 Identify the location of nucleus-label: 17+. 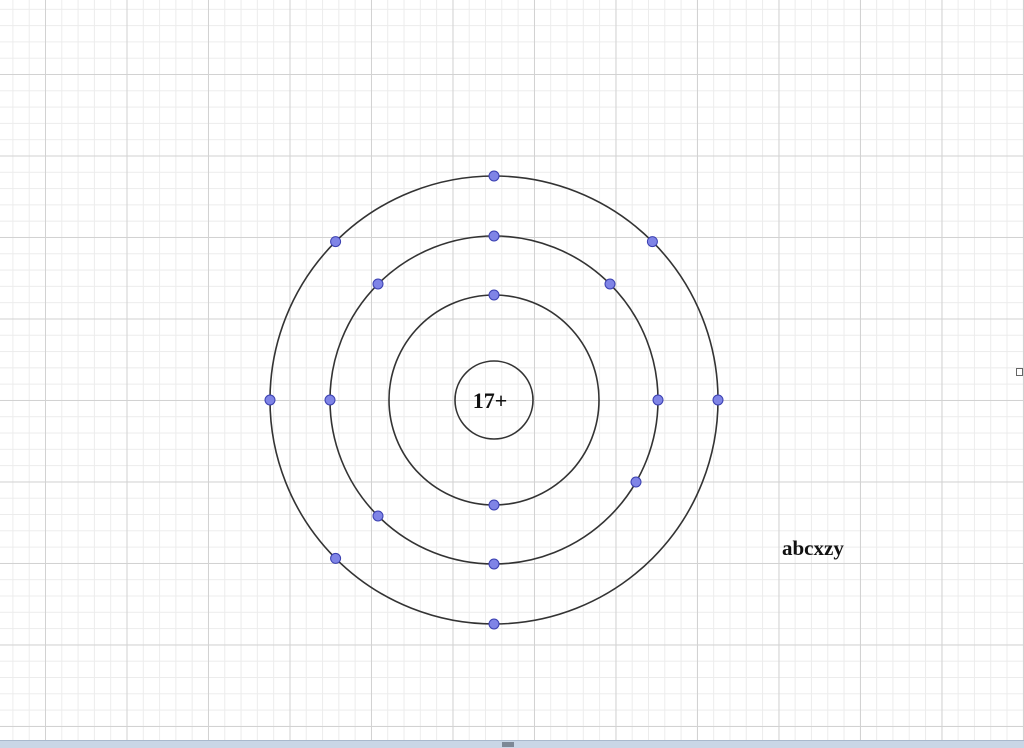
(490, 400).